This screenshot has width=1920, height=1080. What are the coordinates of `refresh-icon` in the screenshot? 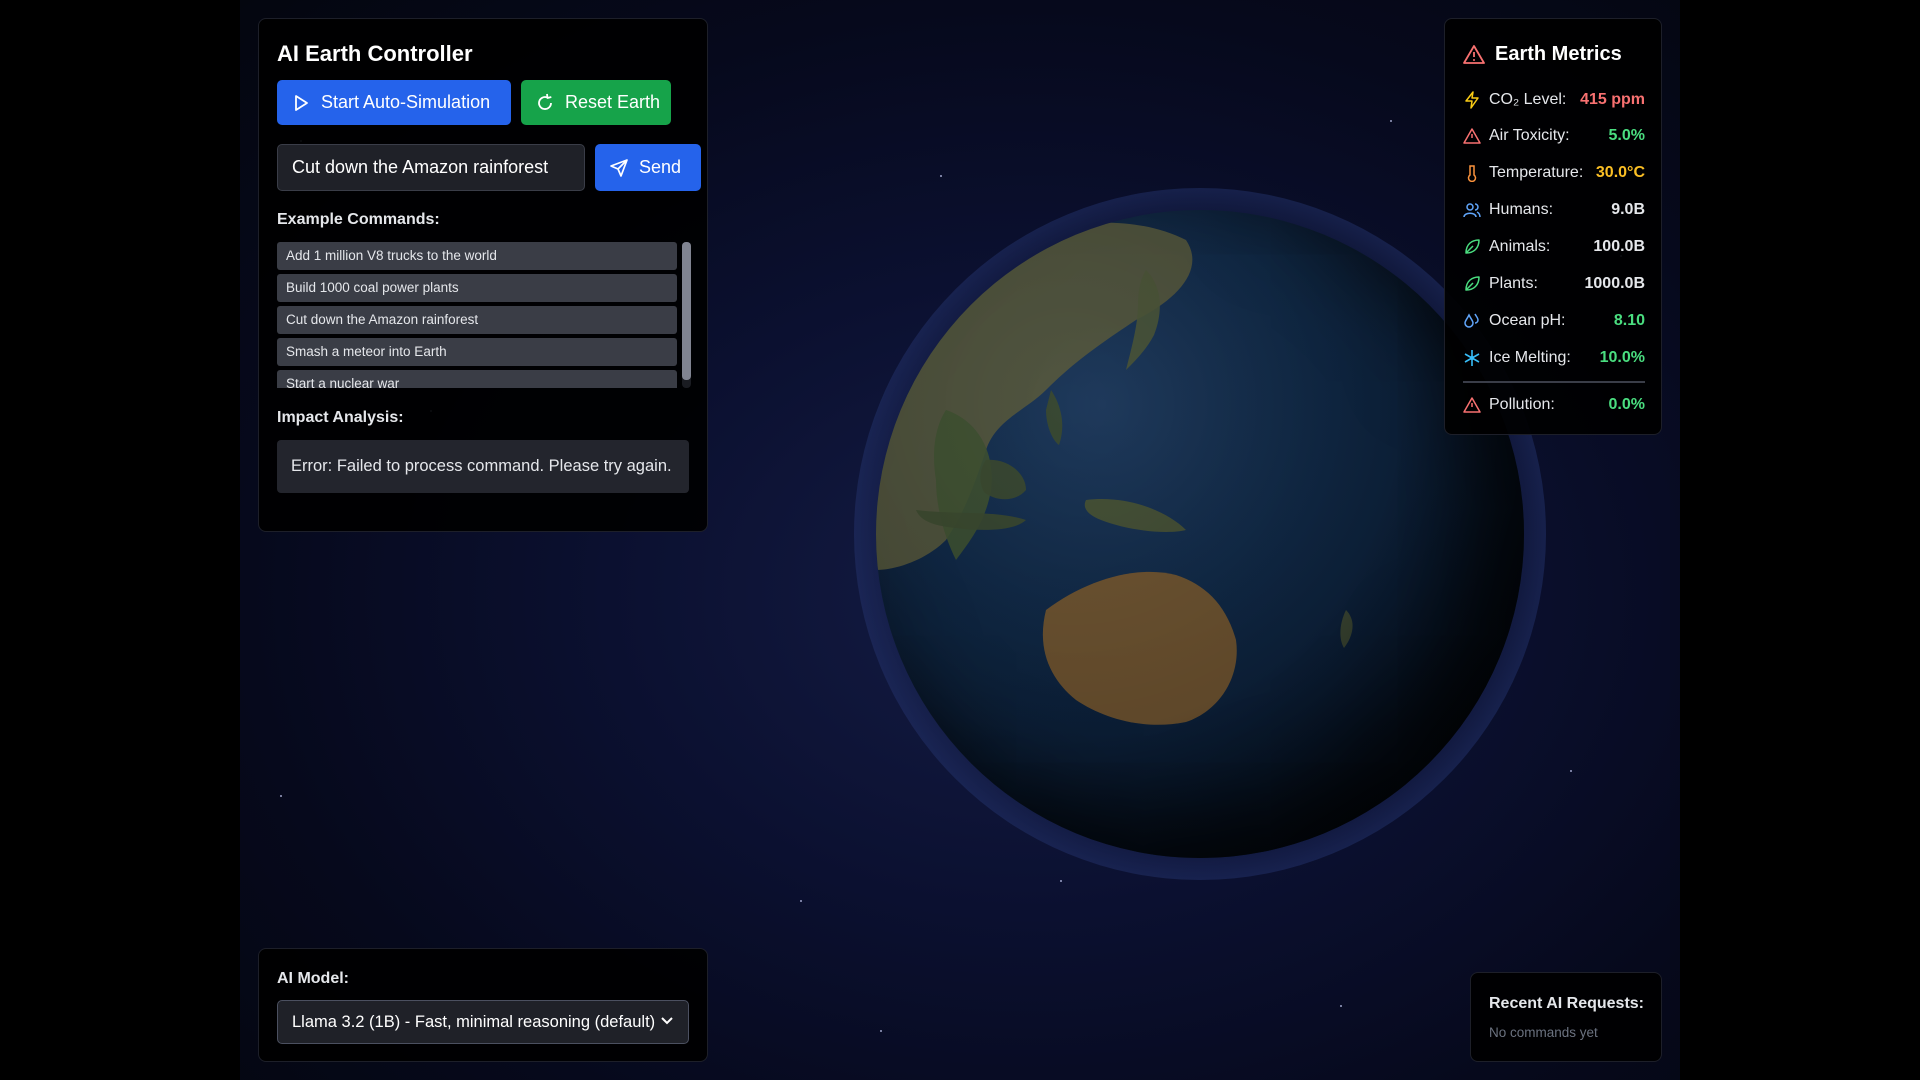 It's located at (545, 103).